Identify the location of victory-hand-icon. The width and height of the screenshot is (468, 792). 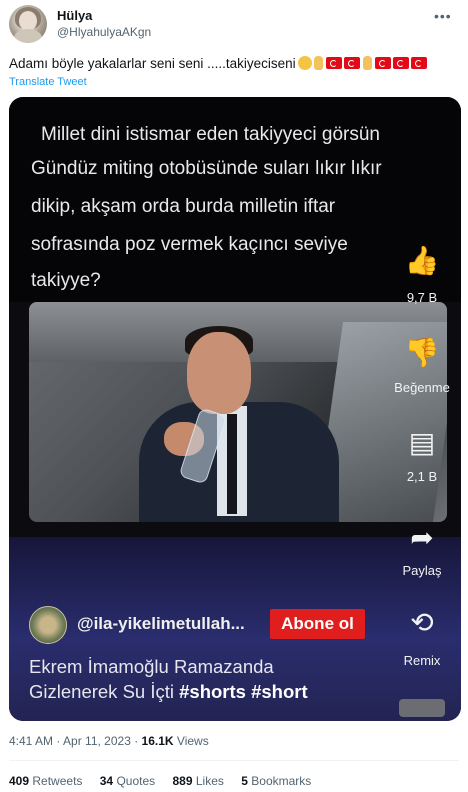
(367, 63).